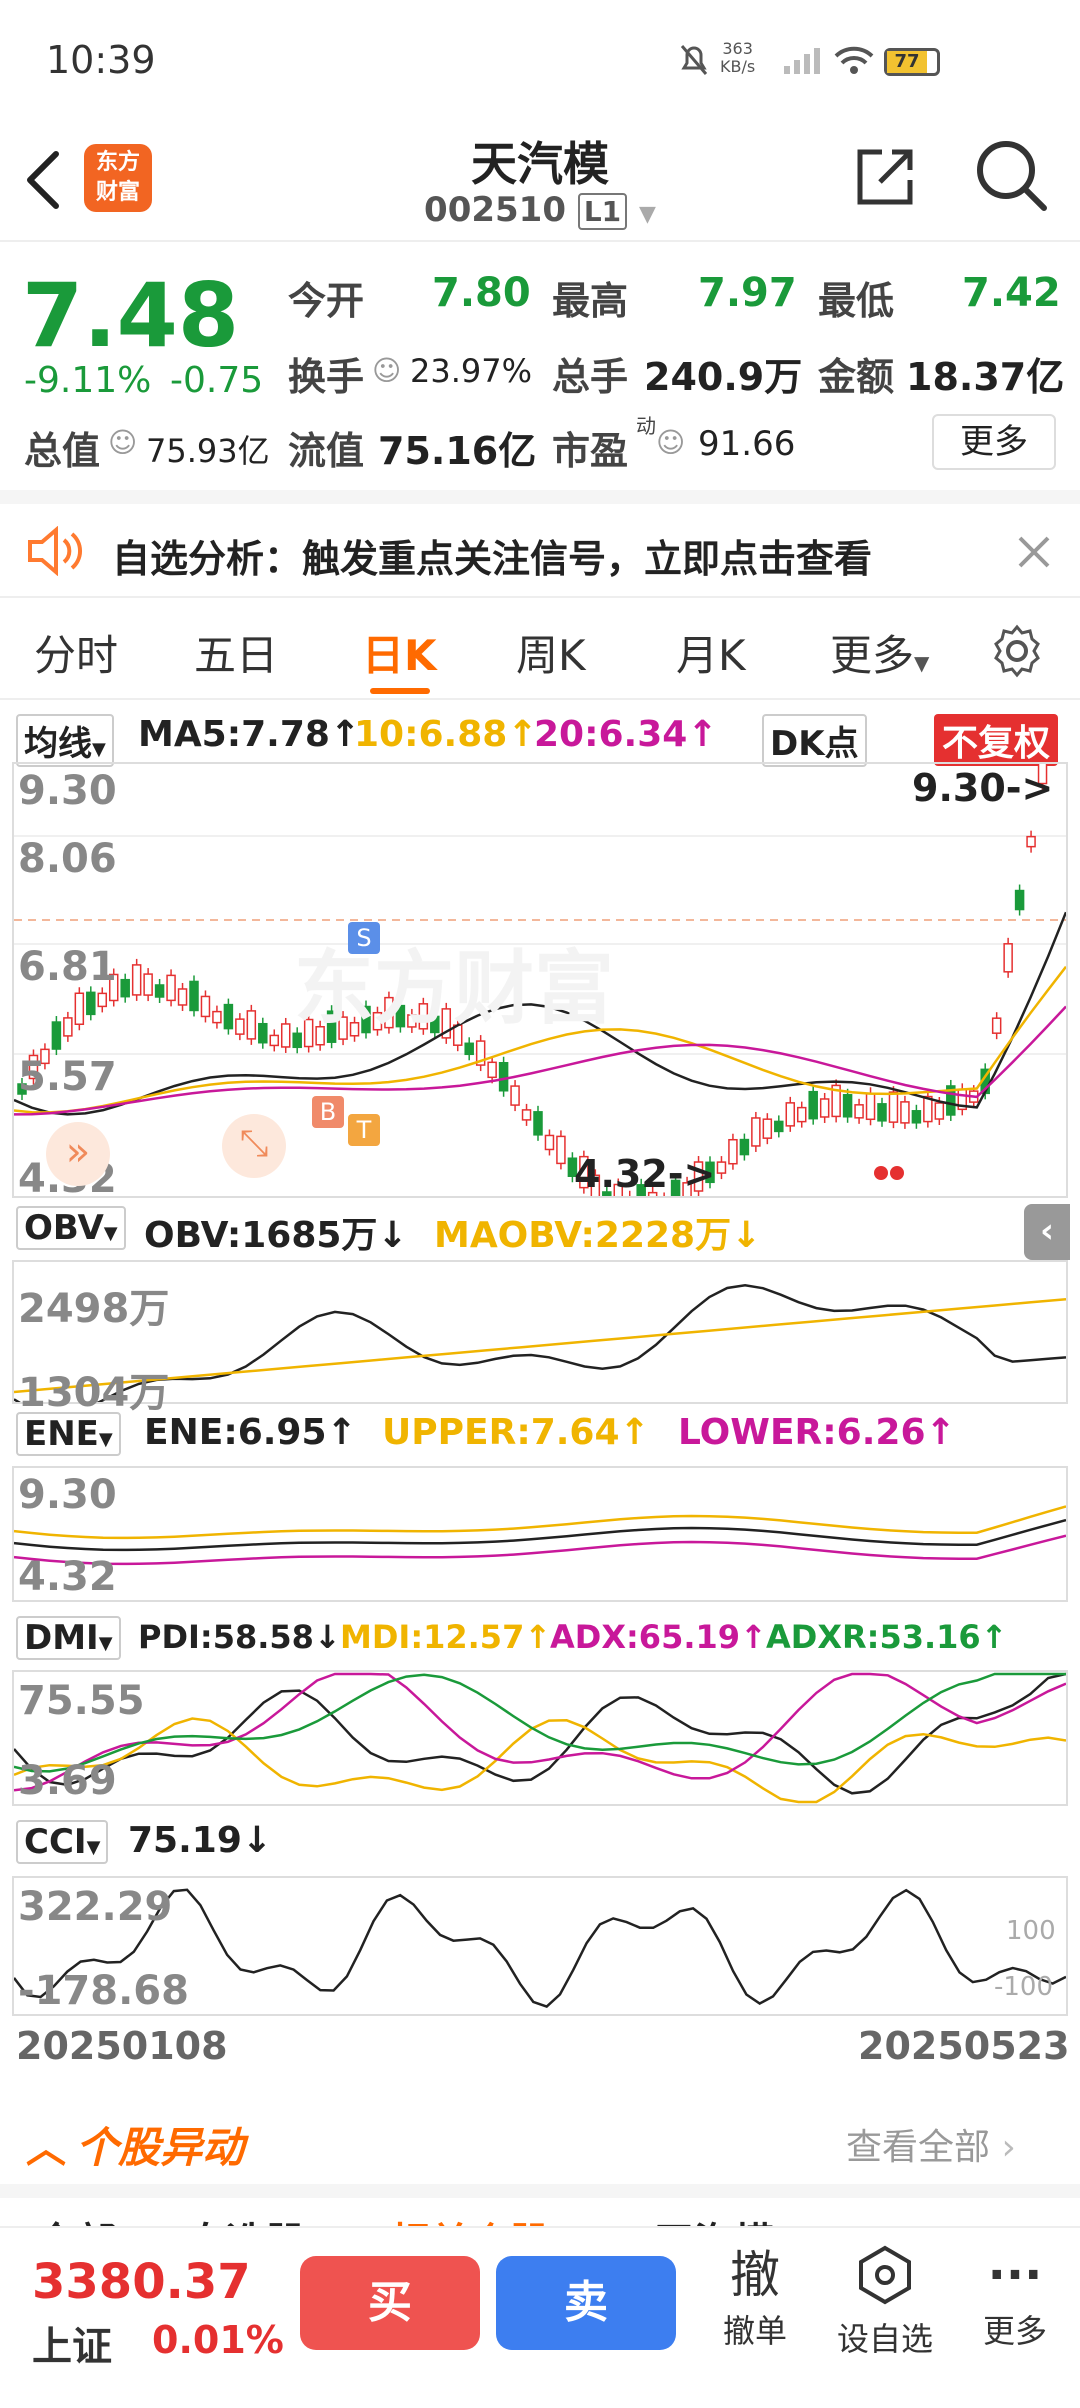  Describe the element at coordinates (65, 740) in the screenshot. I see `ma-selector: 均线▼` at that location.